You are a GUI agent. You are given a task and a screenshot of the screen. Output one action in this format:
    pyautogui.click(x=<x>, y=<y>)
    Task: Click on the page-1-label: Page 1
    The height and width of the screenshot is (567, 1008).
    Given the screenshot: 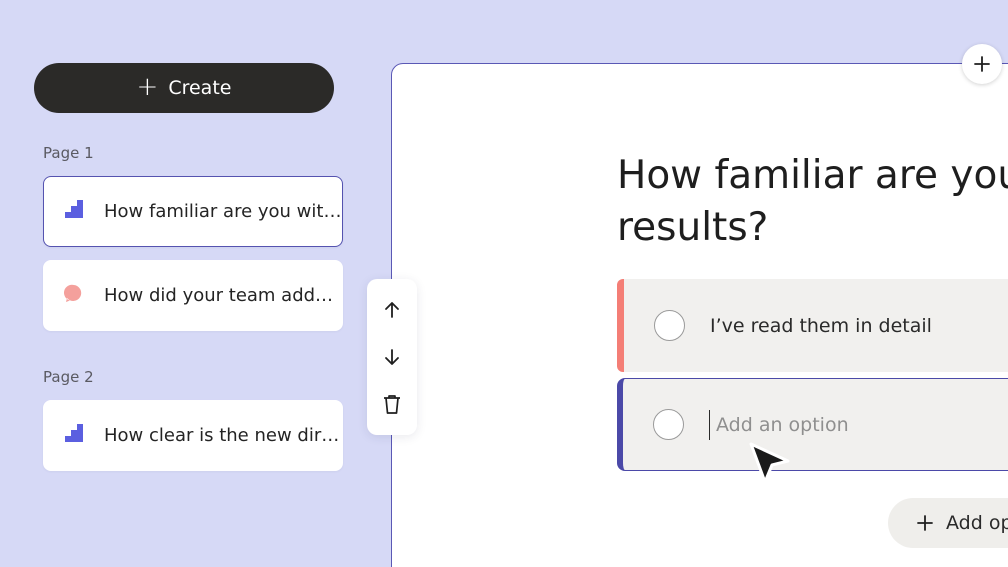 What is the action you would take?
    pyautogui.click(x=68, y=153)
    